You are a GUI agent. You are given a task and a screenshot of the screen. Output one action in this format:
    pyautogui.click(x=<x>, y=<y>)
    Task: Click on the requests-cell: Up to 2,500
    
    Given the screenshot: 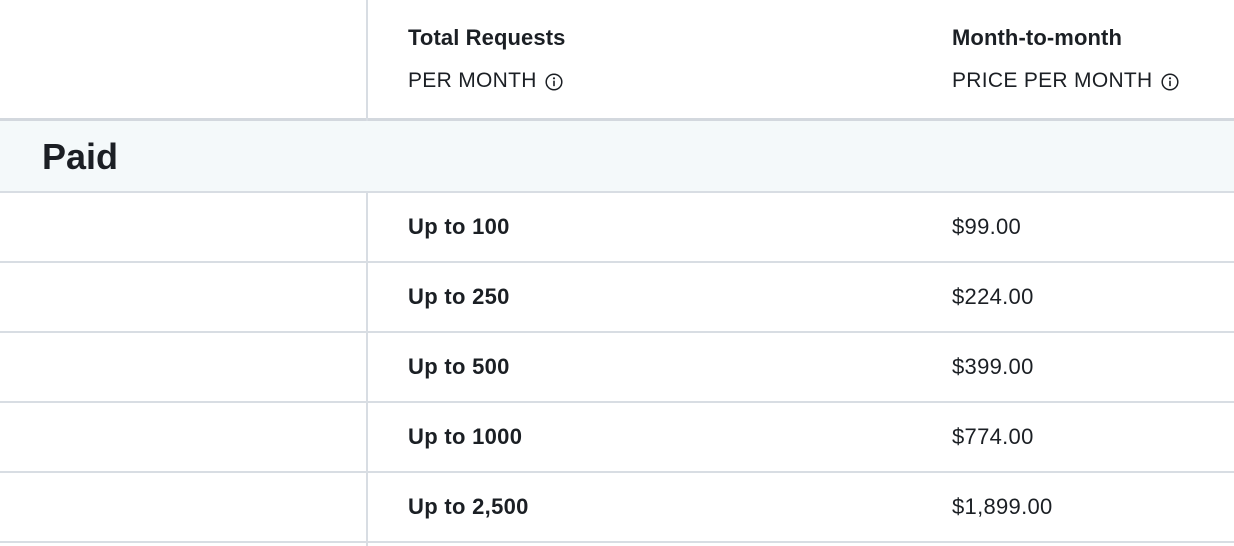 What is the action you would take?
    pyautogui.click(x=468, y=506)
    